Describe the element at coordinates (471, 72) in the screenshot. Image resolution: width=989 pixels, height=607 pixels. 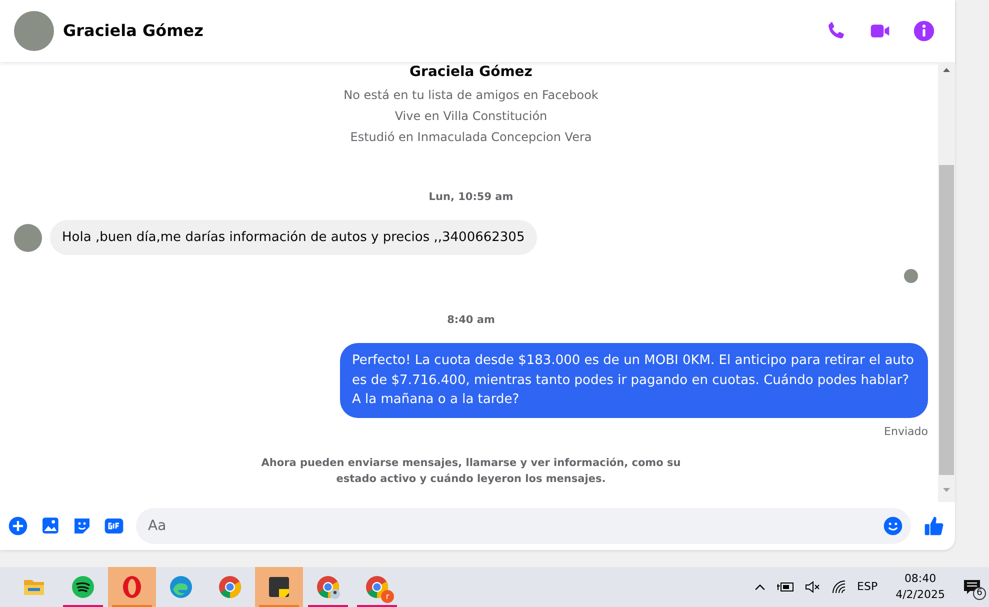
I see `profile-name: Graciela Gómez` at that location.